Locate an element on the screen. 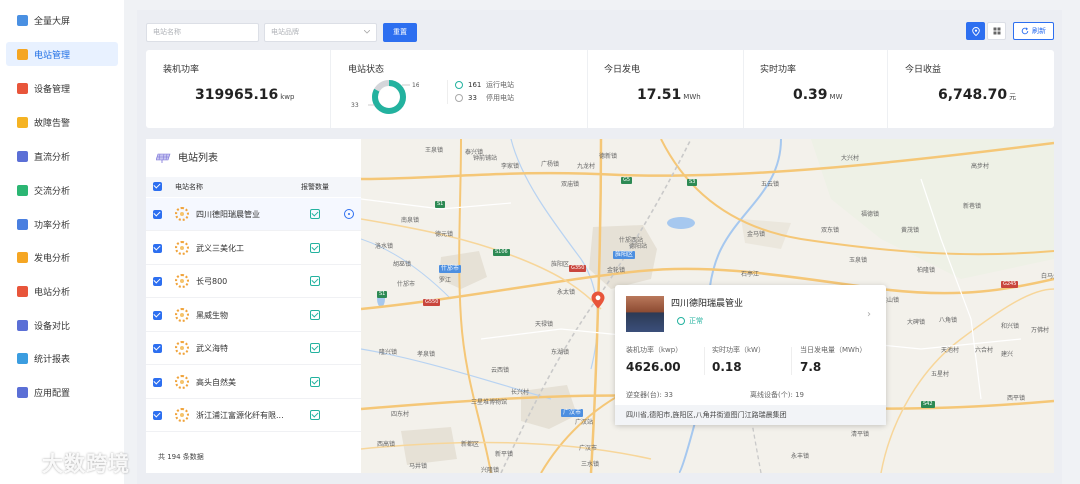 This screenshot has height=484, width=1080. sidebar-item: 全量大屏 is located at coordinates (62, 20).